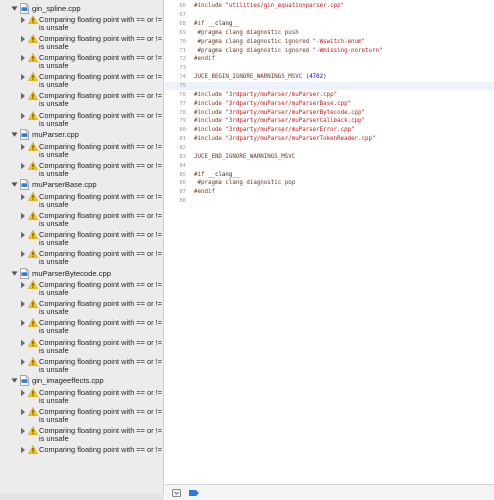  I want to click on code-token: JUCE_END_IGNORE_WARNINGS_MSVC, so click(245, 156).